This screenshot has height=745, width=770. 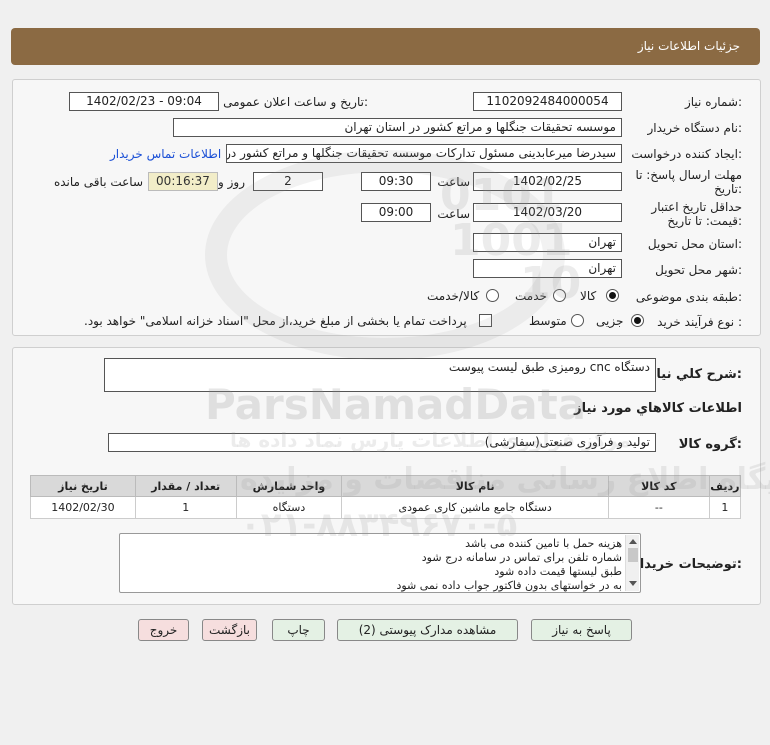 I want to click on need-number-field: 1102092484000054, so click(x=547, y=101).